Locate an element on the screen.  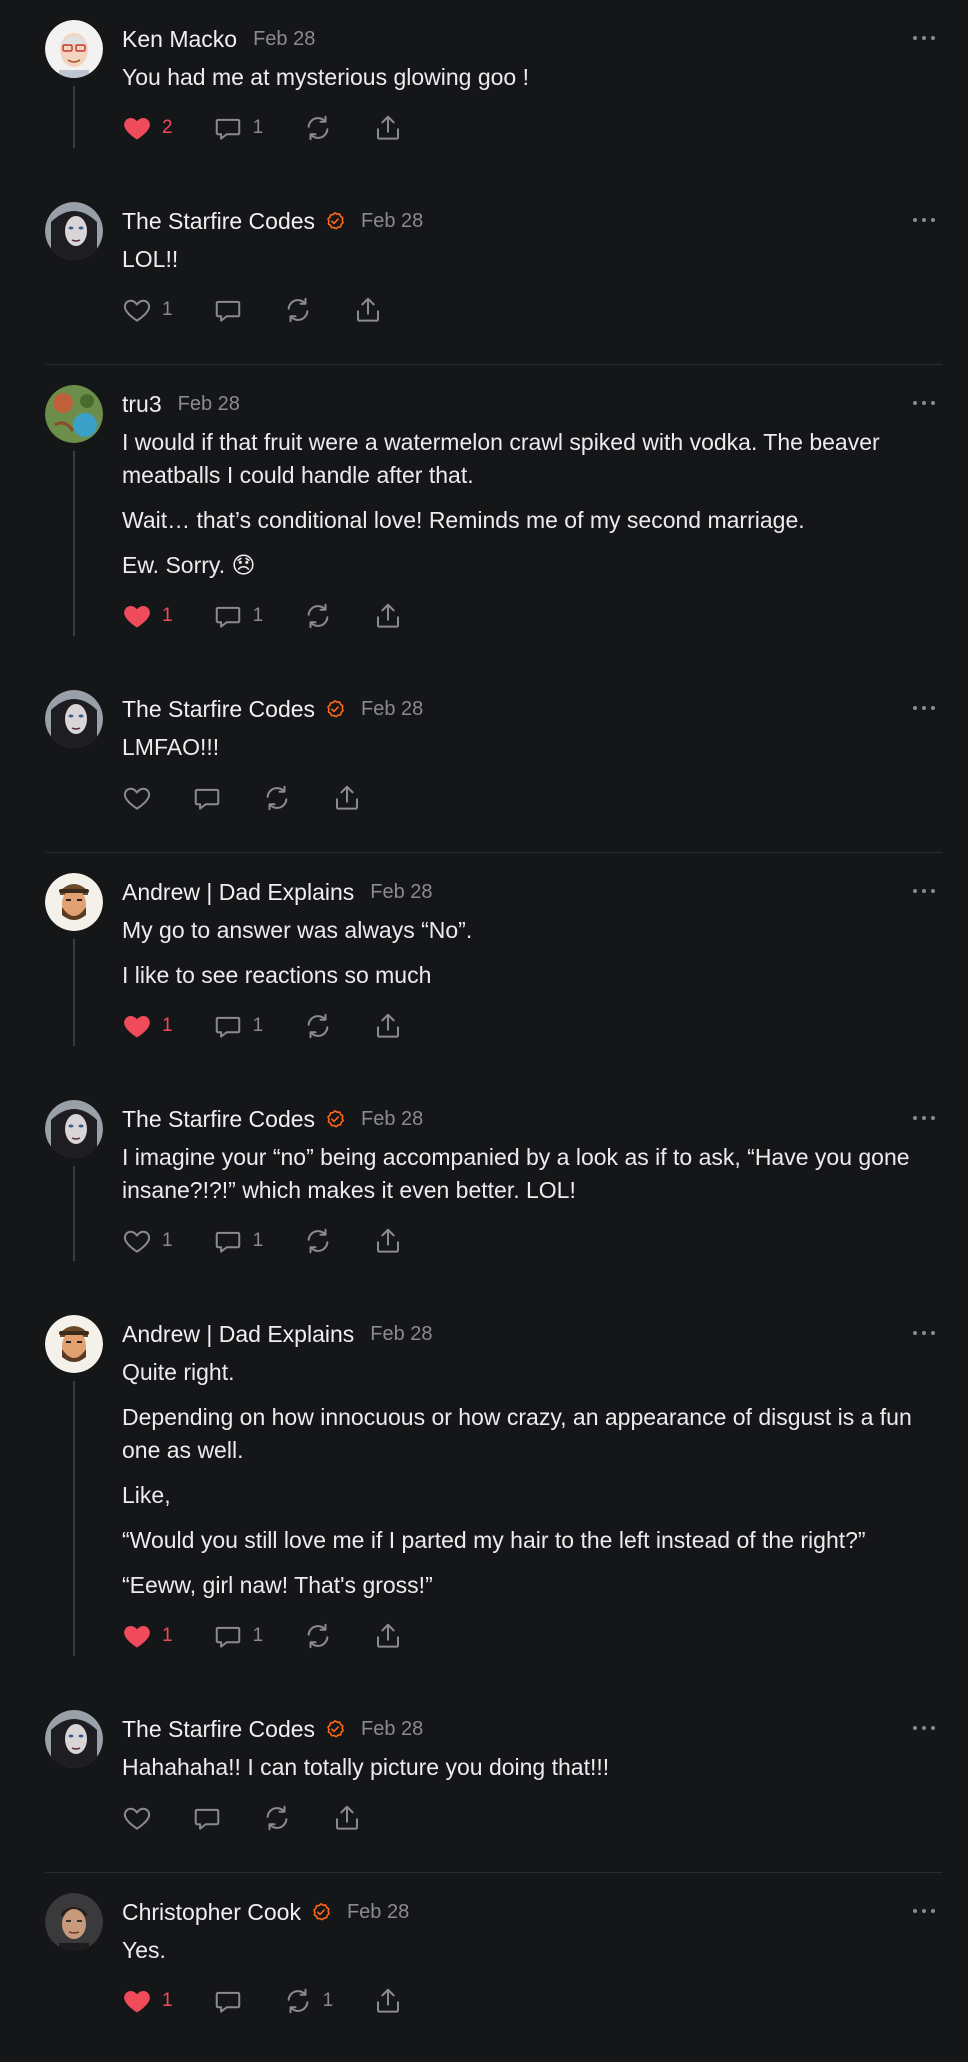
comment-actions: 11 is located at coordinates (531, 2001).